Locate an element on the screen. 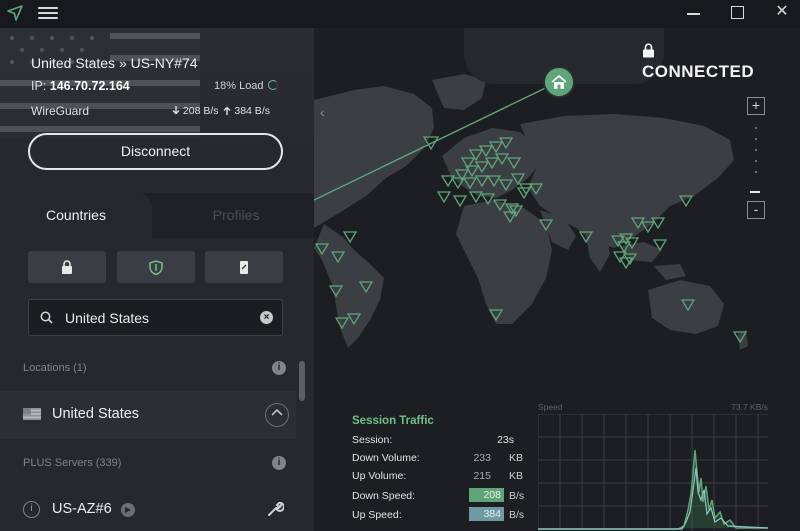 Image resolution: width=800 pixels, height=531 pixels. ip-label: IP: is located at coordinates (39, 86).